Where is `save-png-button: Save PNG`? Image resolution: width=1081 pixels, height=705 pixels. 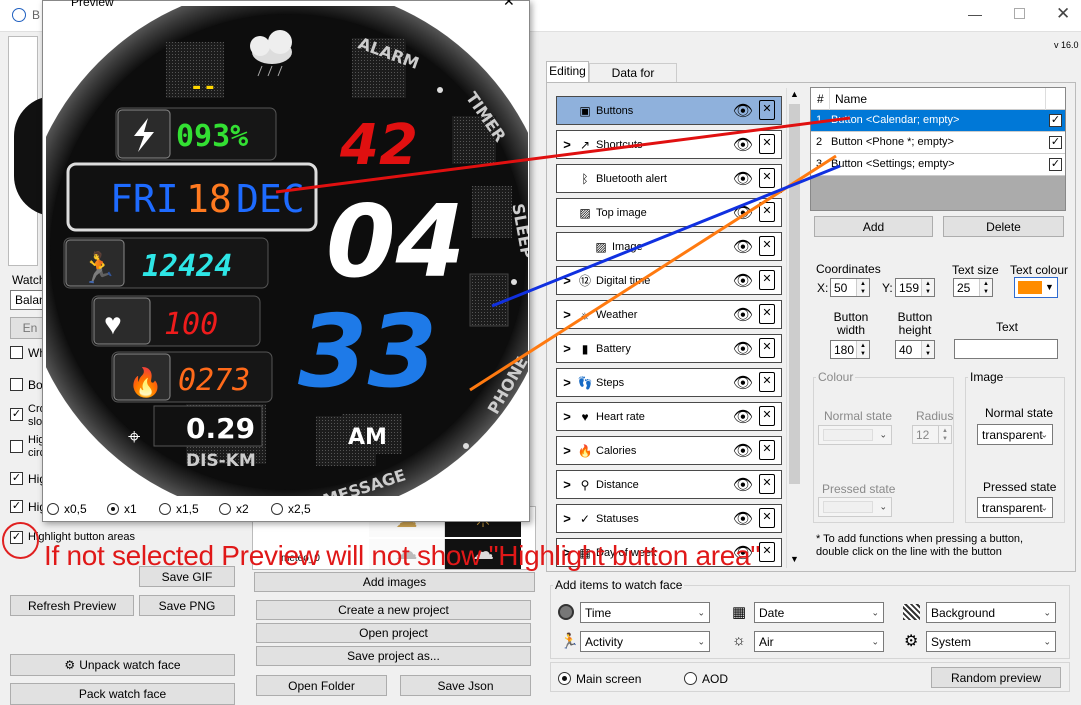 save-png-button: Save PNG is located at coordinates (187, 605).